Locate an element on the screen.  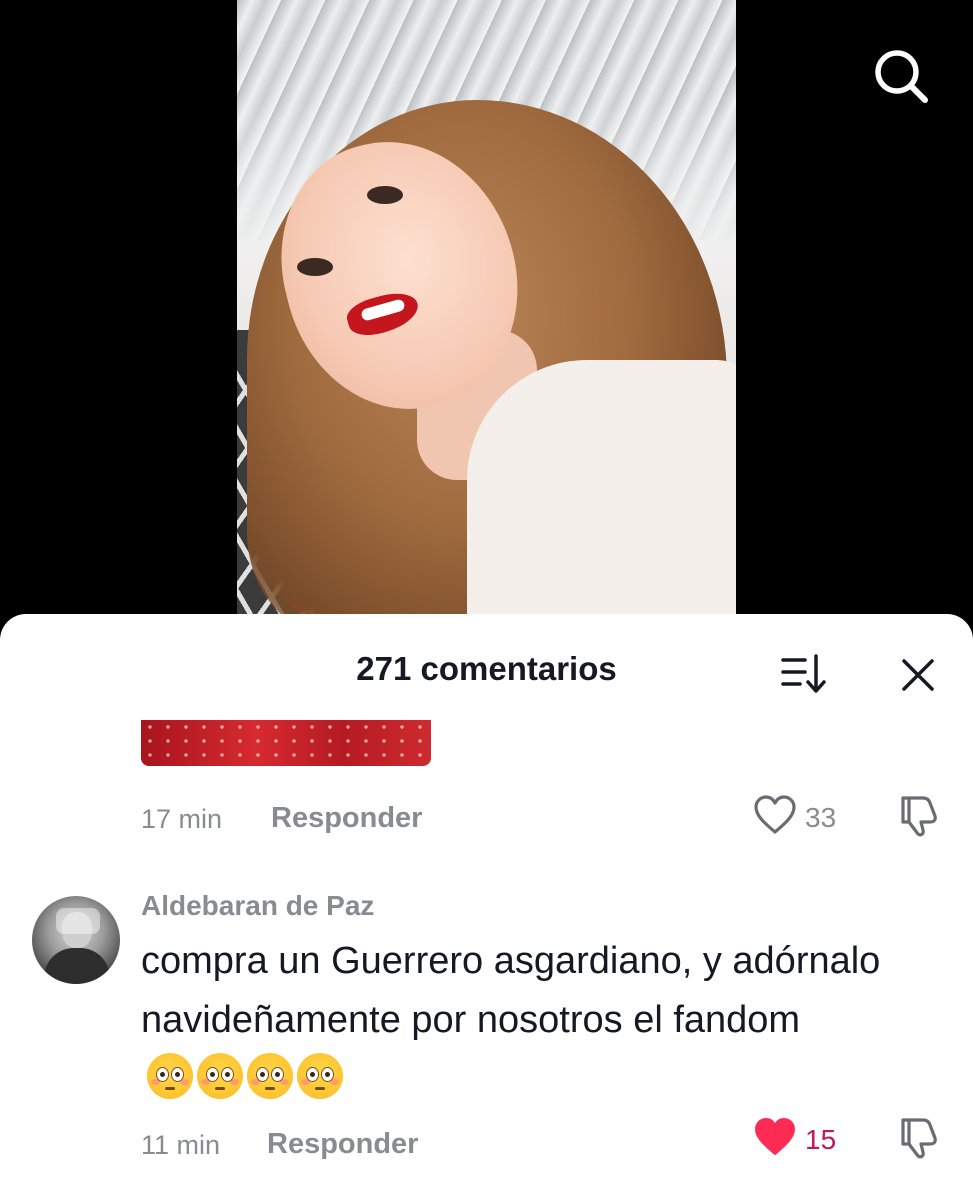
comment-sticker-image is located at coordinates (286, 743).